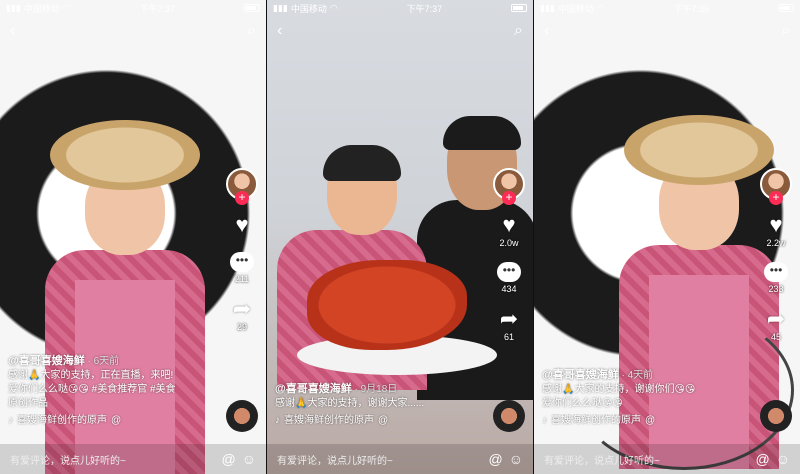 This screenshot has width=800, height=474. Describe the element at coordinates (776, 289) in the screenshot. I see `comment-count: 233` at that location.